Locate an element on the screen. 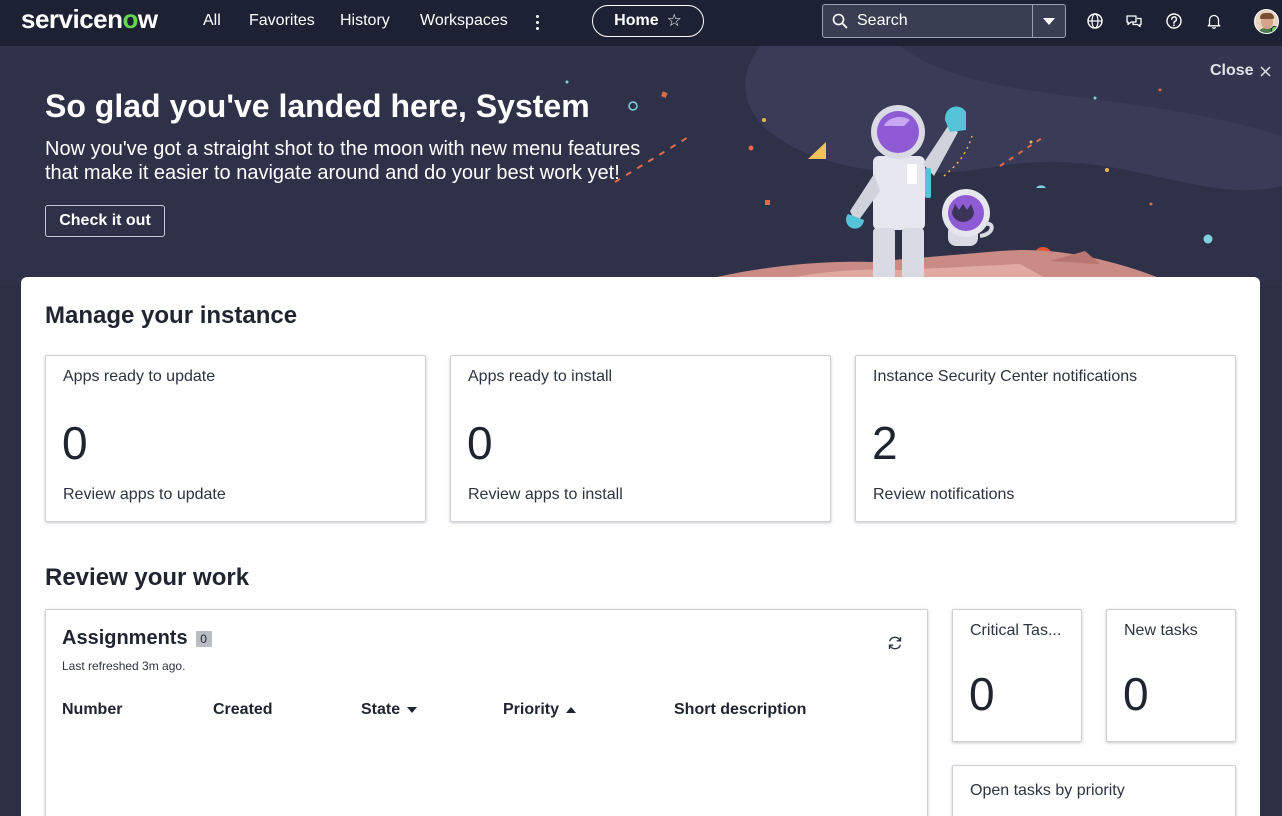 Image resolution: width=1282 pixels, height=816 pixels. global-search: Search is located at coordinates (944, 21).